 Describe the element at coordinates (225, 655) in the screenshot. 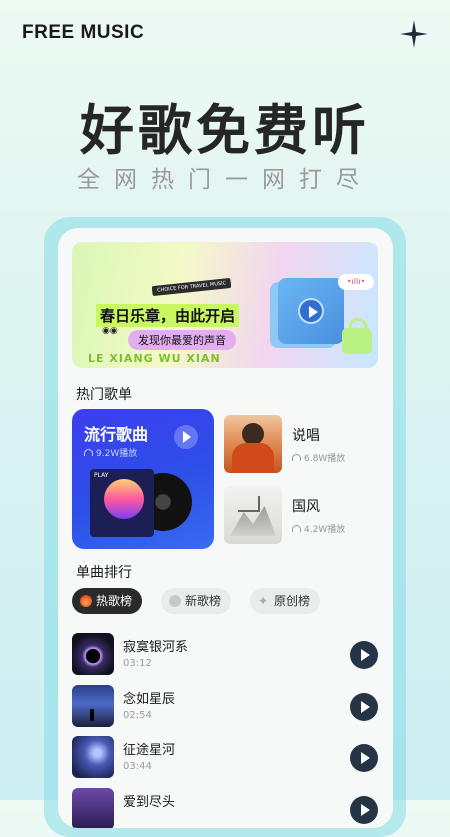

I see `song-row: 寂寞银河系 03:12` at that location.